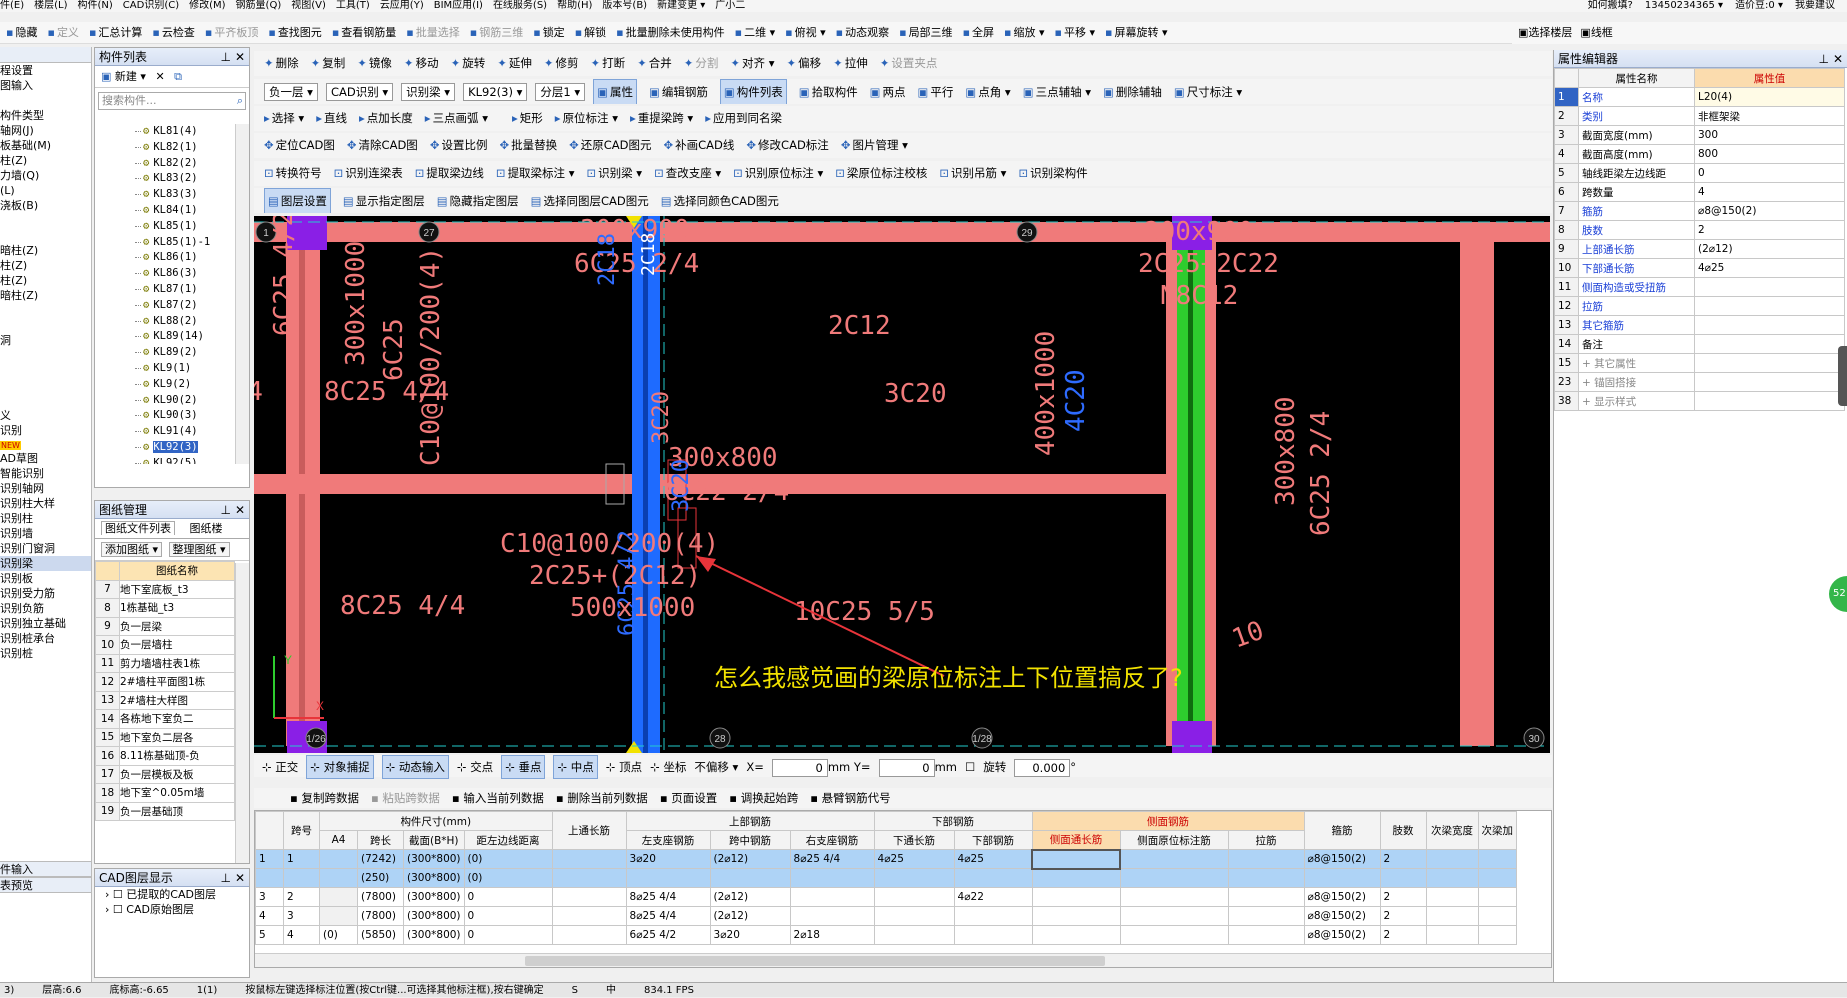  Describe the element at coordinates (496, 32) in the screenshot. I see `toolbar-button: ▪ 钢筋三维` at that location.